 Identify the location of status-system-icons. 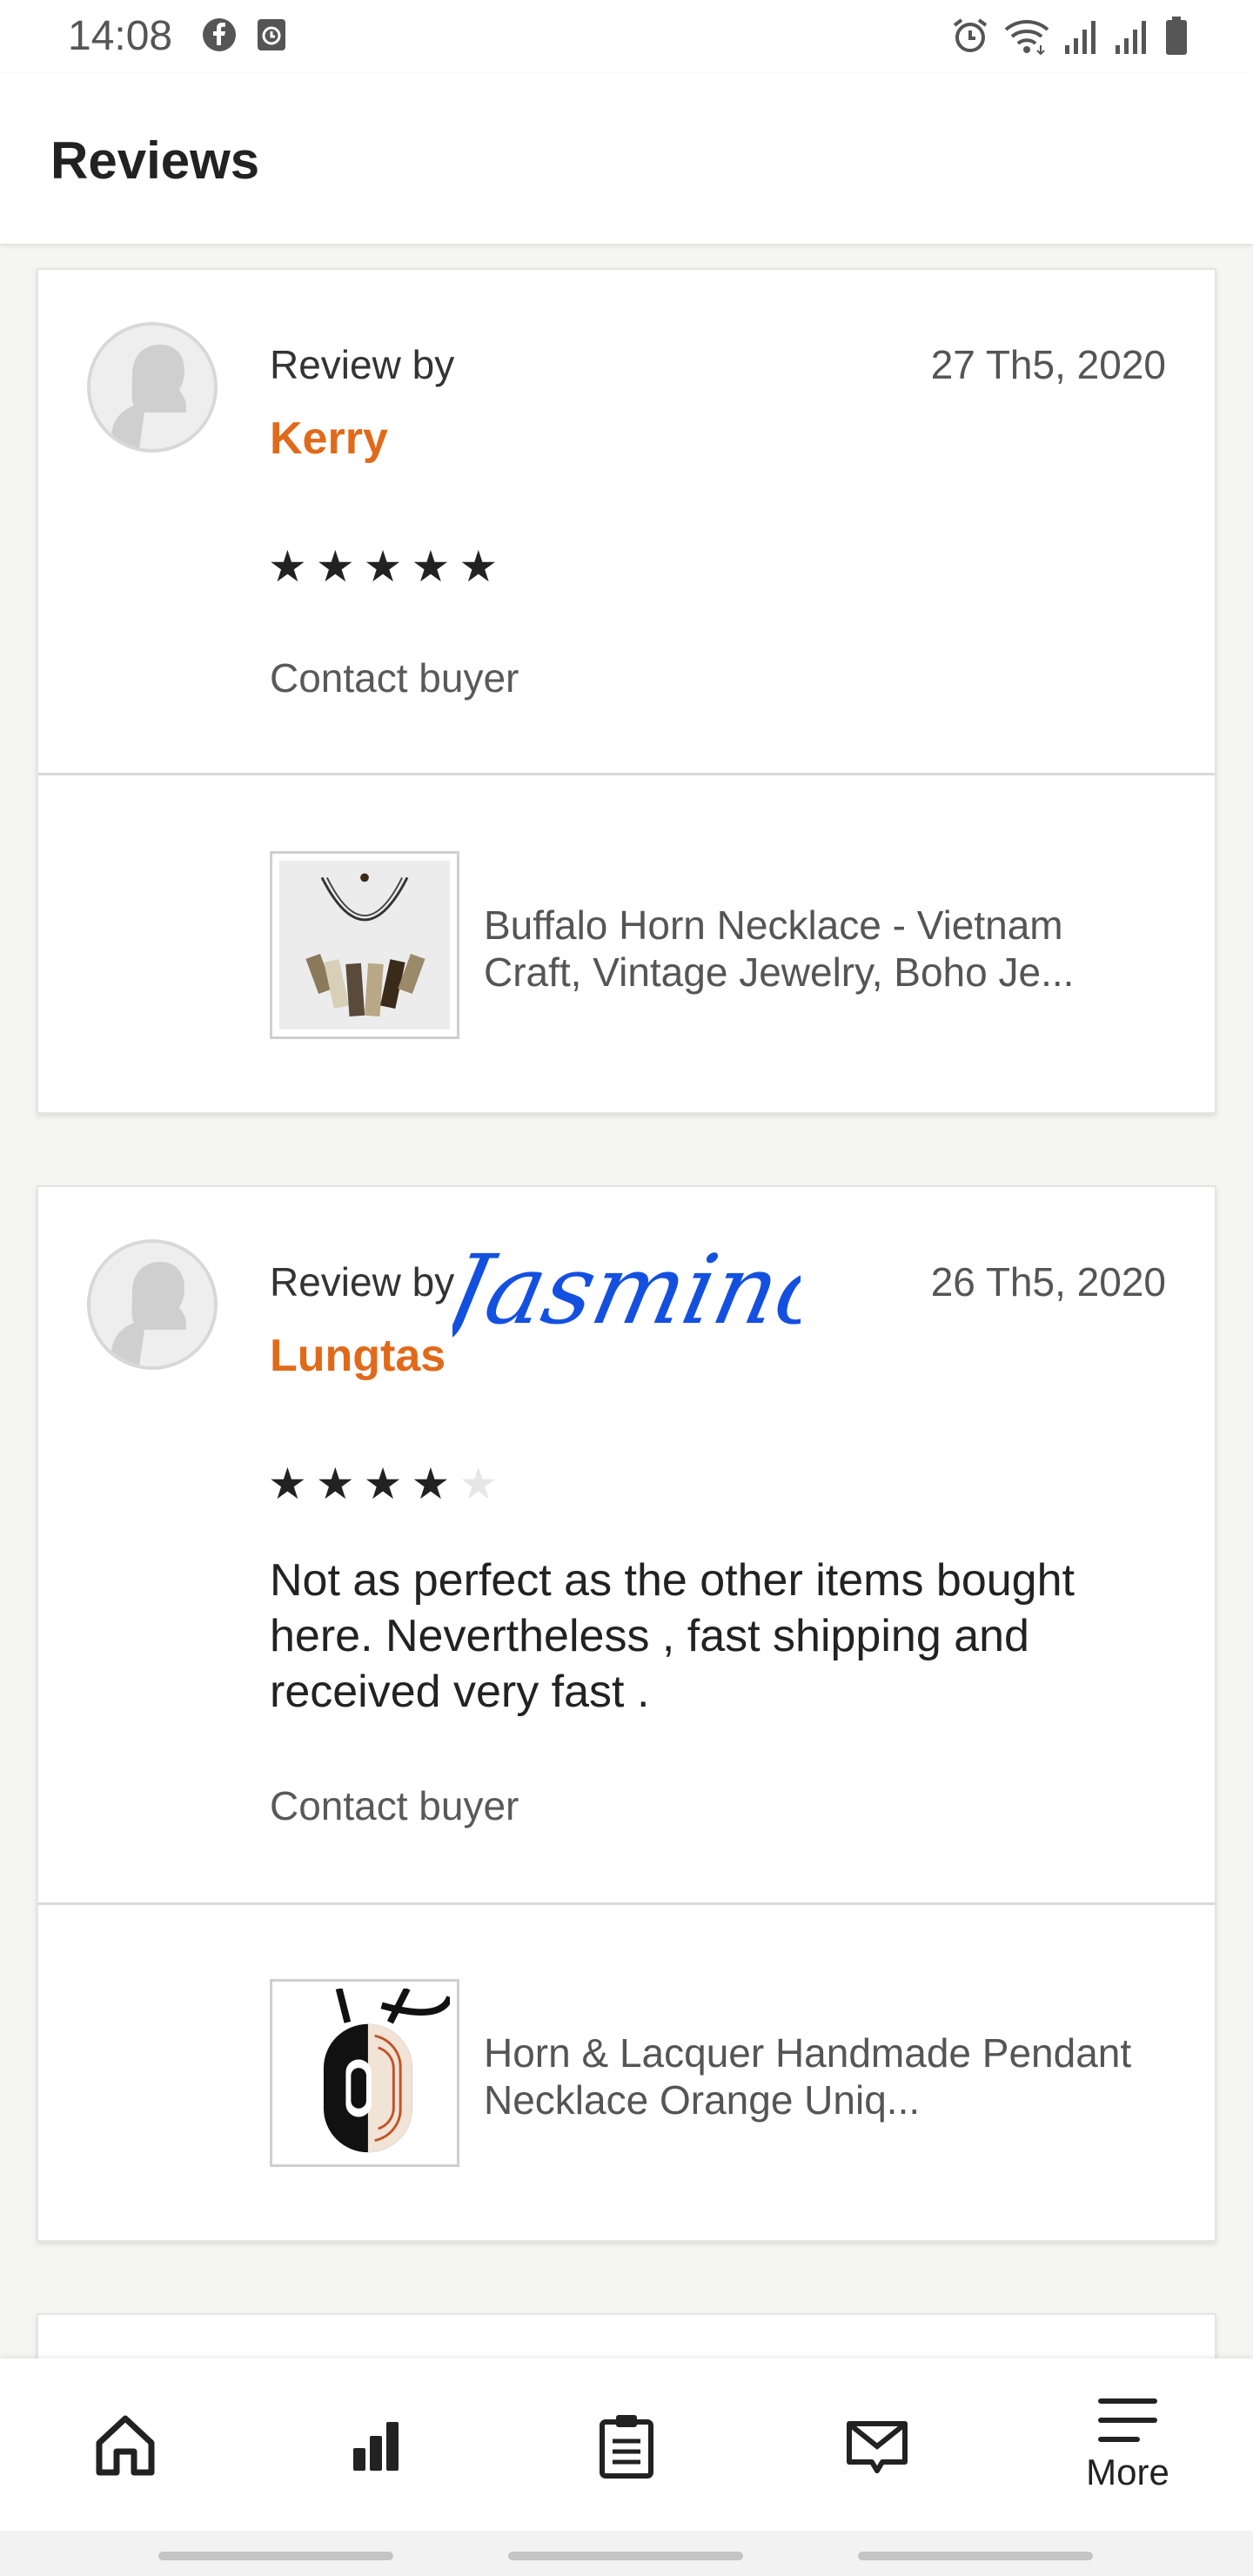
(1069, 36).